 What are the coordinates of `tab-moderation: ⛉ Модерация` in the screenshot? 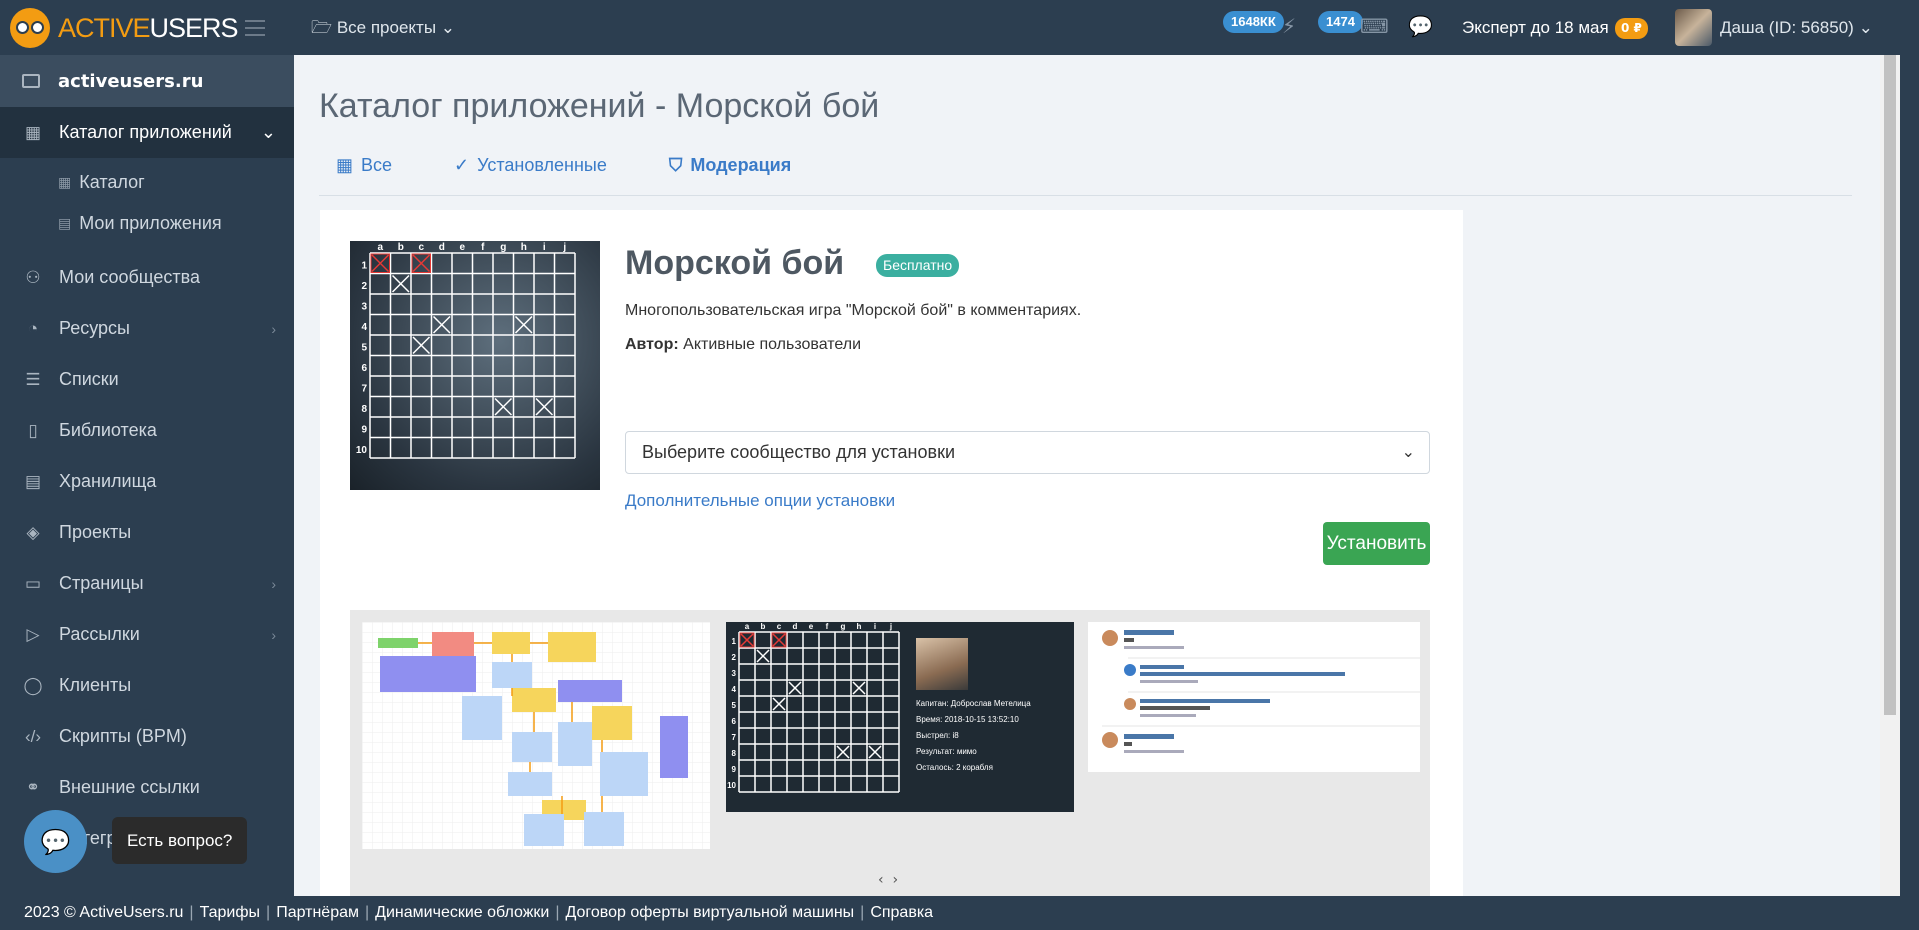 It's located at (721, 175).